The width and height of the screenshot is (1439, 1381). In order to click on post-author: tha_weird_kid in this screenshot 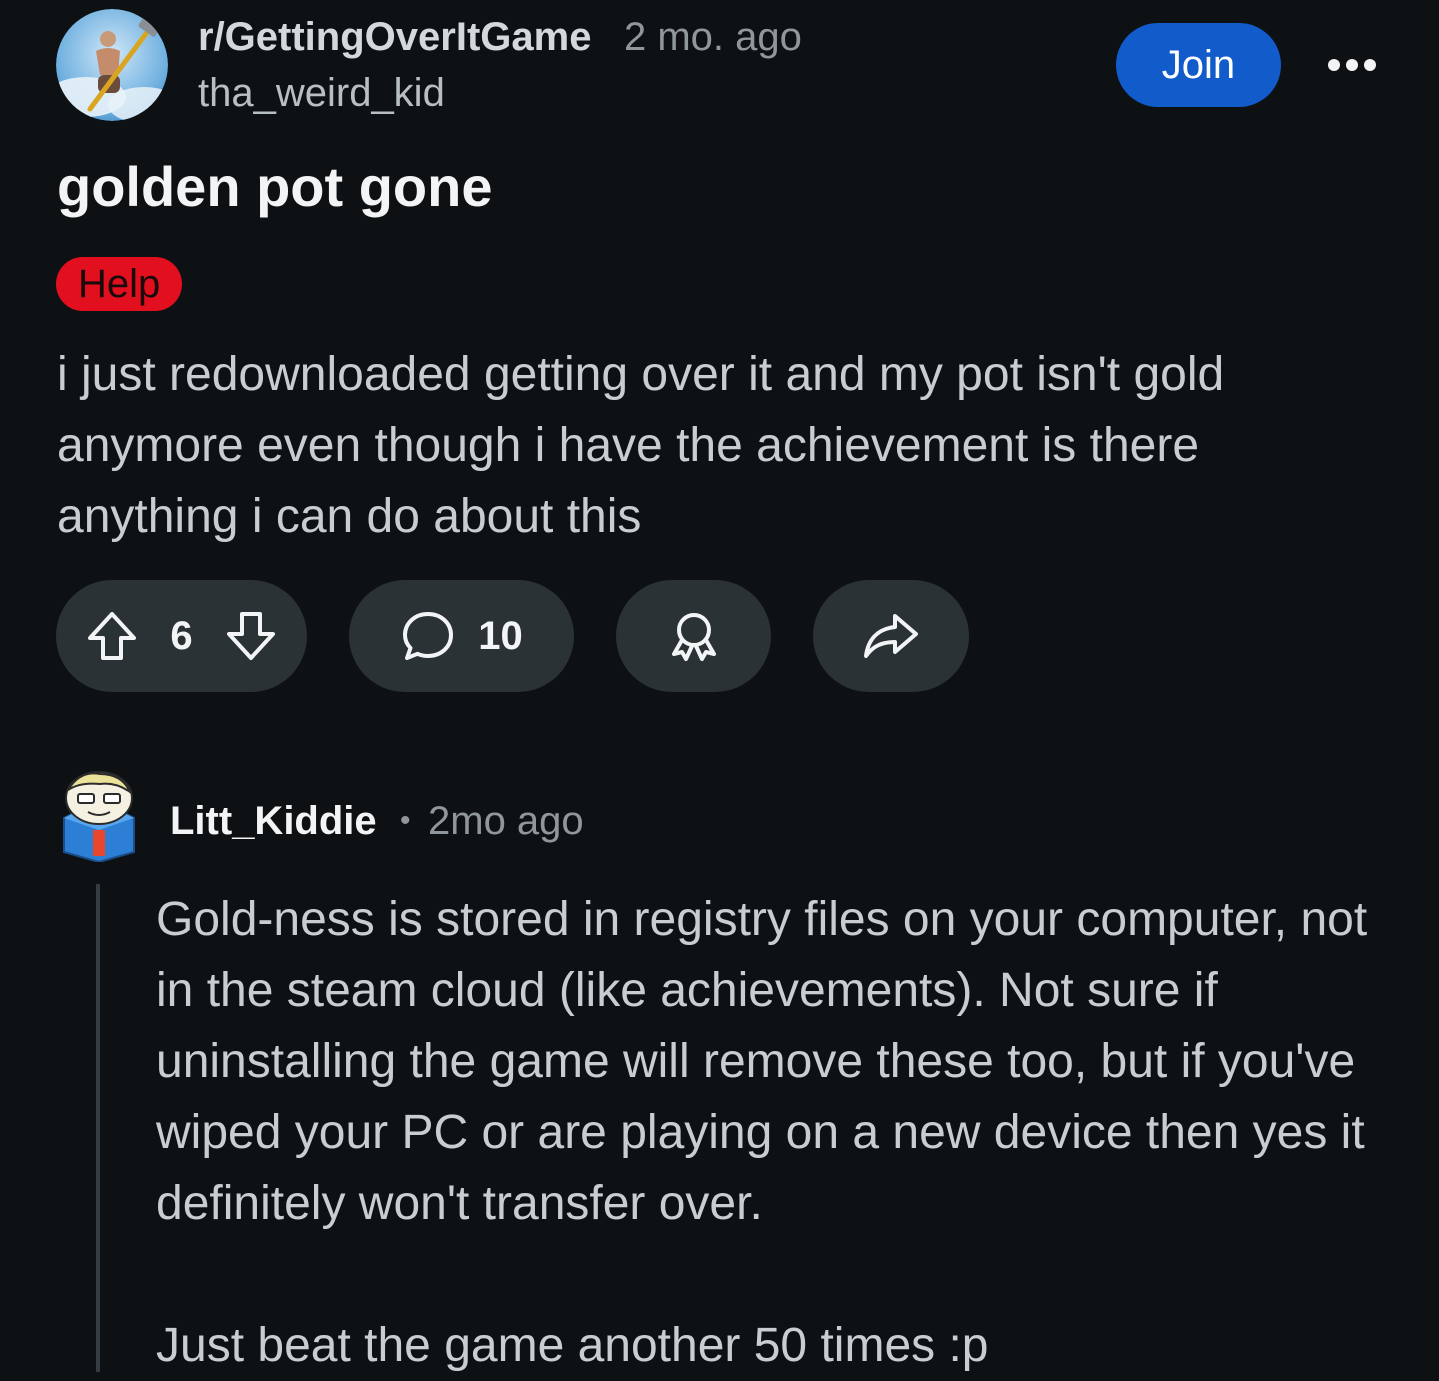, I will do `click(321, 93)`.